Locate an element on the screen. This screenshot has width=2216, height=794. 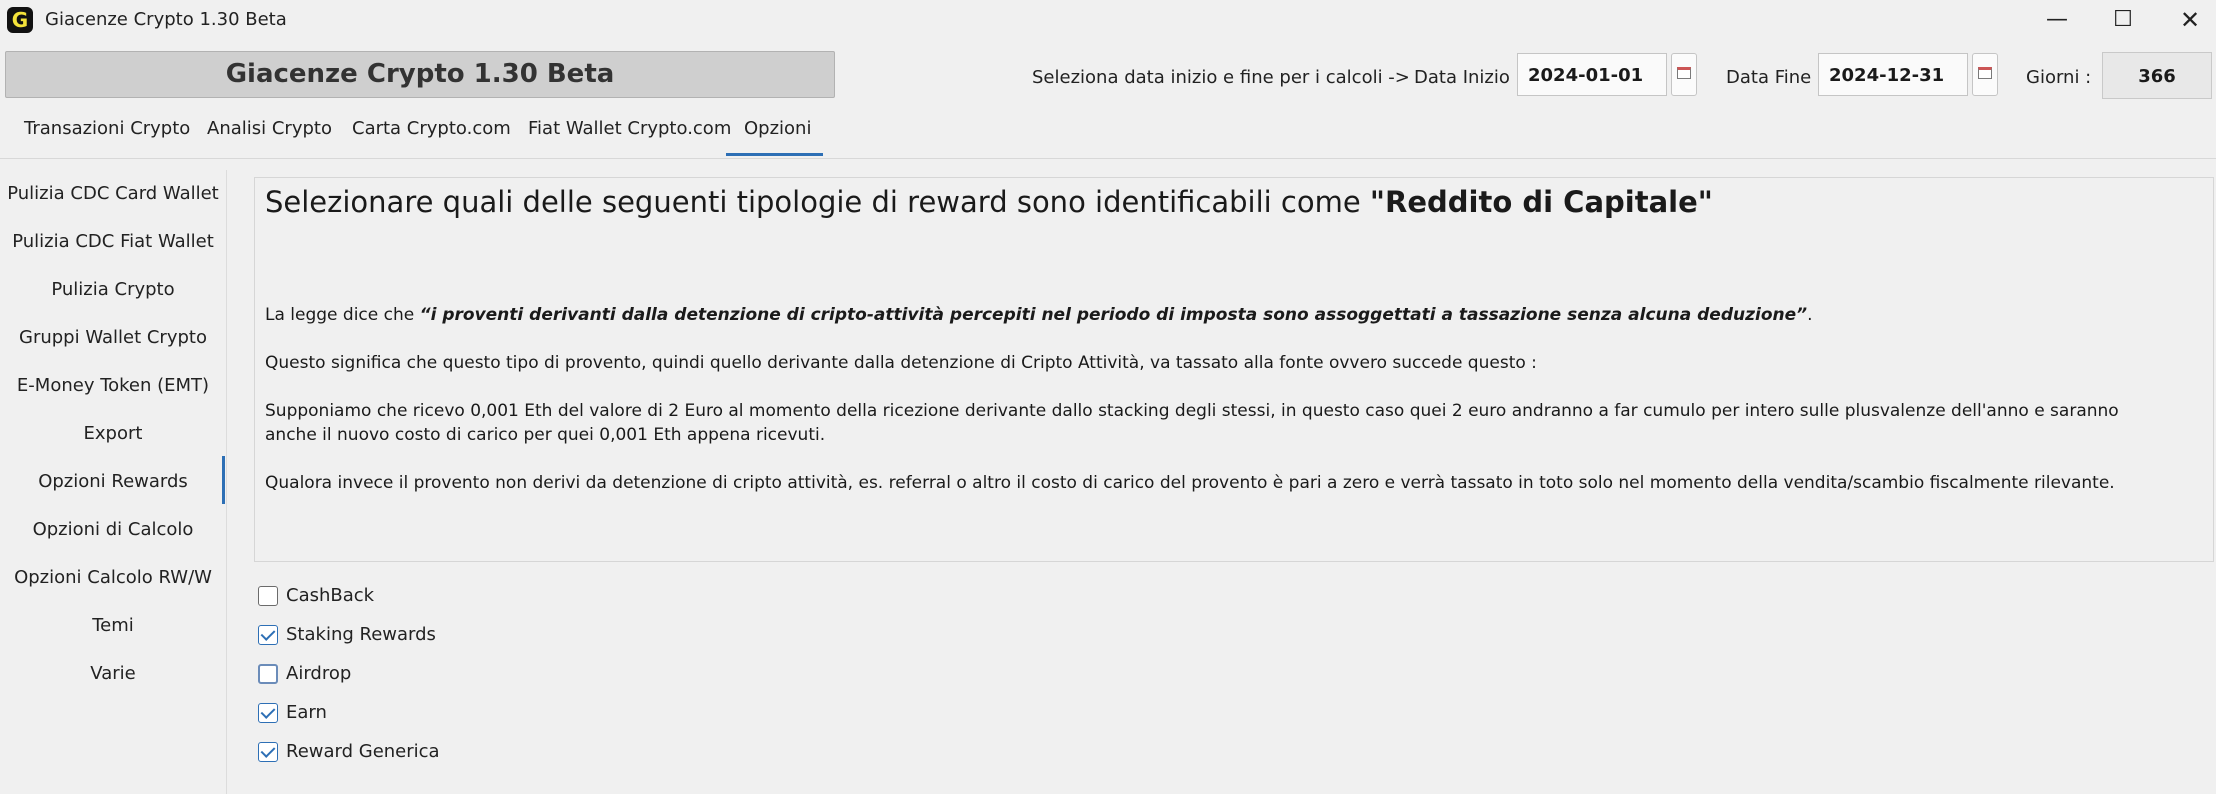
staking-rewards-checkbox is located at coordinates (268, 635).